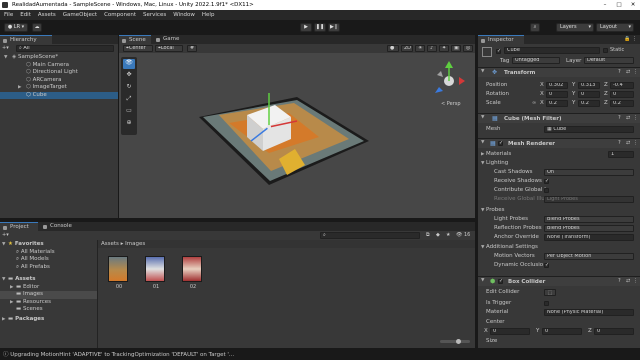 The height and width of the screenshot is (360, 640). I want to click on scale-z-input: 0.2, so click(622, 103).